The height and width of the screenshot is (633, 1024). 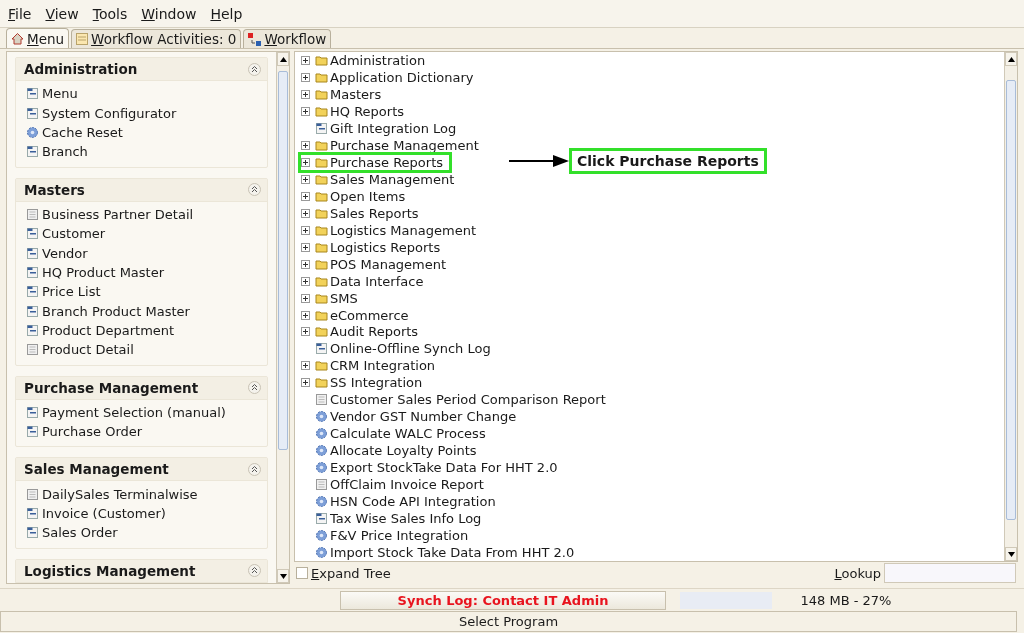 What do you see at coordinates (503, 600) in the screenshot?
I see `synch-log-button: Synch Log: Contact IT Admin` at bounding box center [503, 600].